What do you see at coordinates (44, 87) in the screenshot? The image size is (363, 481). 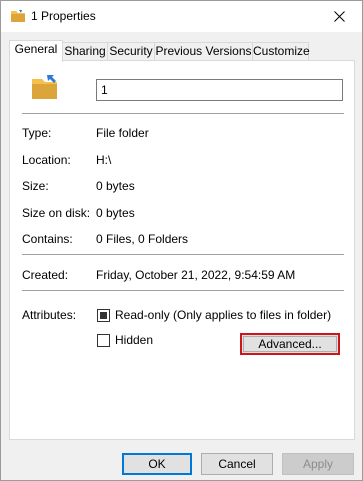 I see `folder-large-icon` at bounding box center [44, 87].